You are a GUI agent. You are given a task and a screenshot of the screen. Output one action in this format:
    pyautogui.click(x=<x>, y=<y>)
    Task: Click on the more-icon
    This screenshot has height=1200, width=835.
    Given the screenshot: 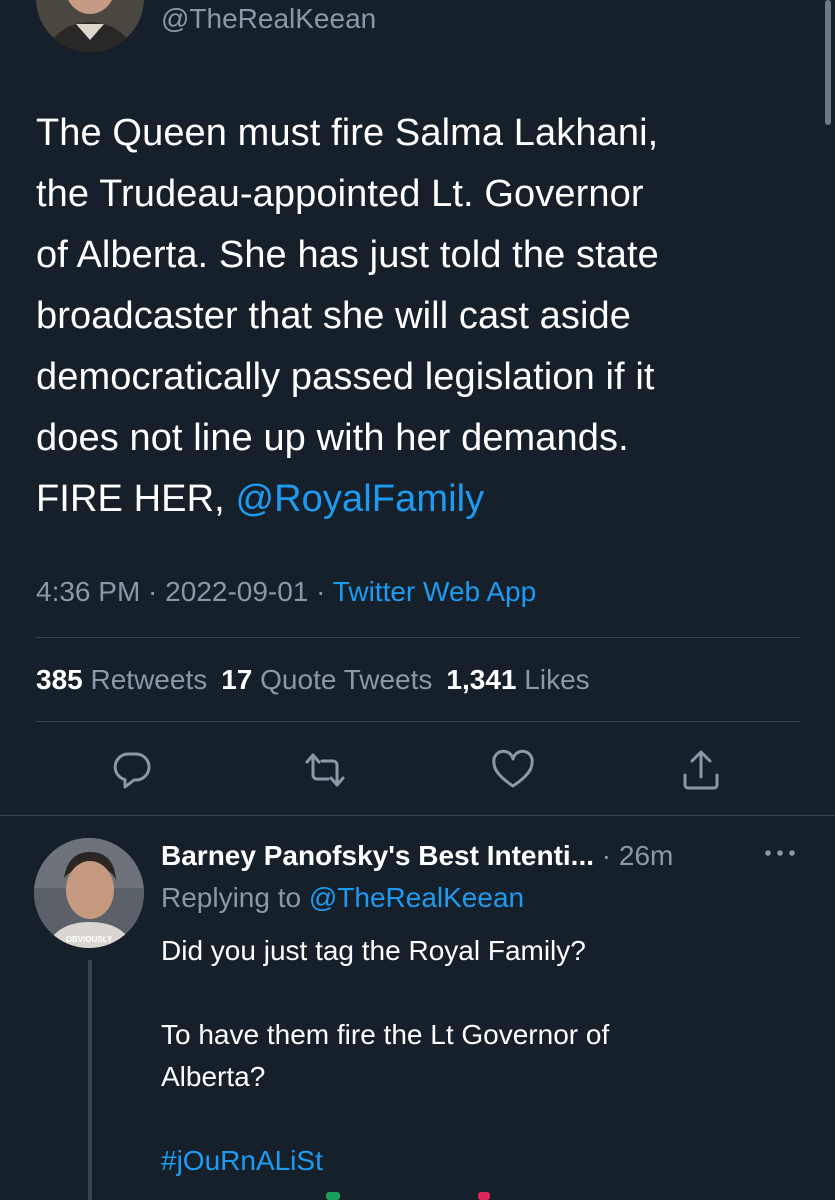 What is the action you would take?
    pyautogui.click(x=780, y=853)
    